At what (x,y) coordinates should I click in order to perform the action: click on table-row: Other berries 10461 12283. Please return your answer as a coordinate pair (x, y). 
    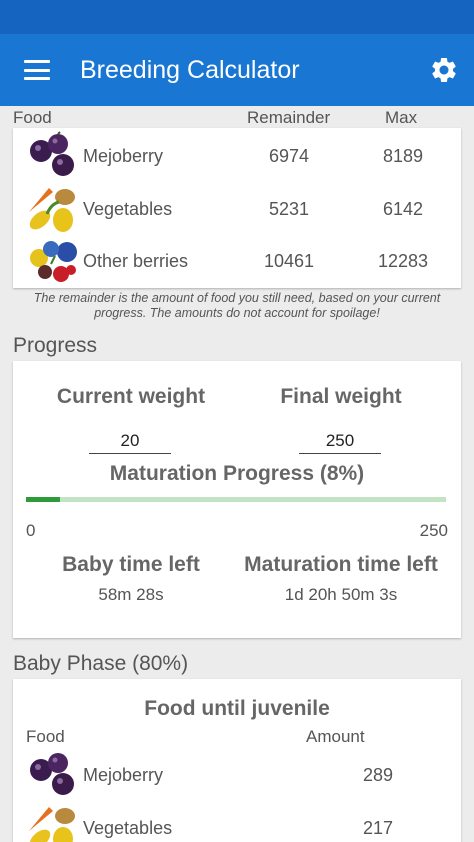
    Looking at the image, I should click on (237, 261).